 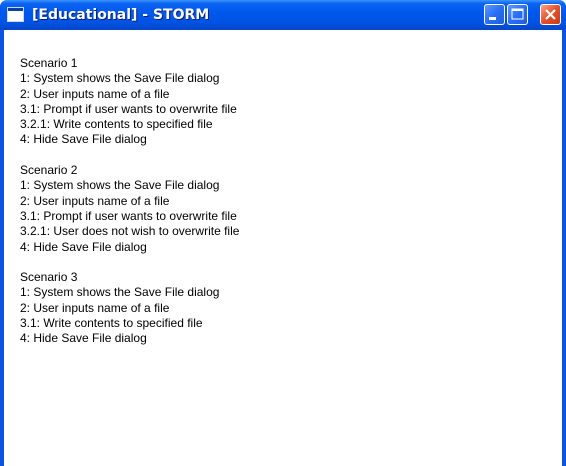 I want to click on scenario-step: 3.1: Write contents to specified file, so click(x=111, y=323).